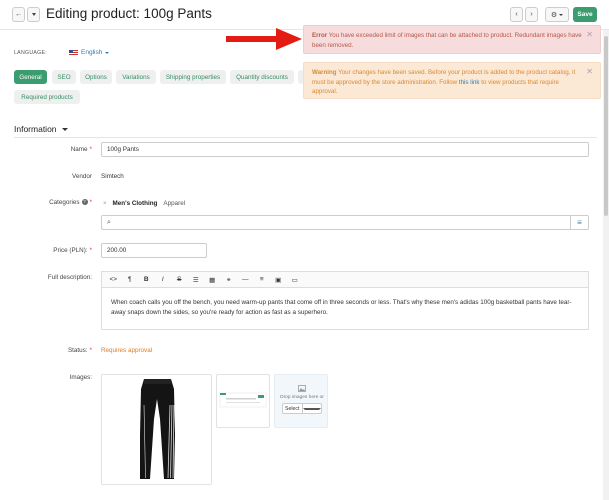  Describe the element at coordinates (295, 279) in the screenshot. I see `video-icon: ▭` at that location.